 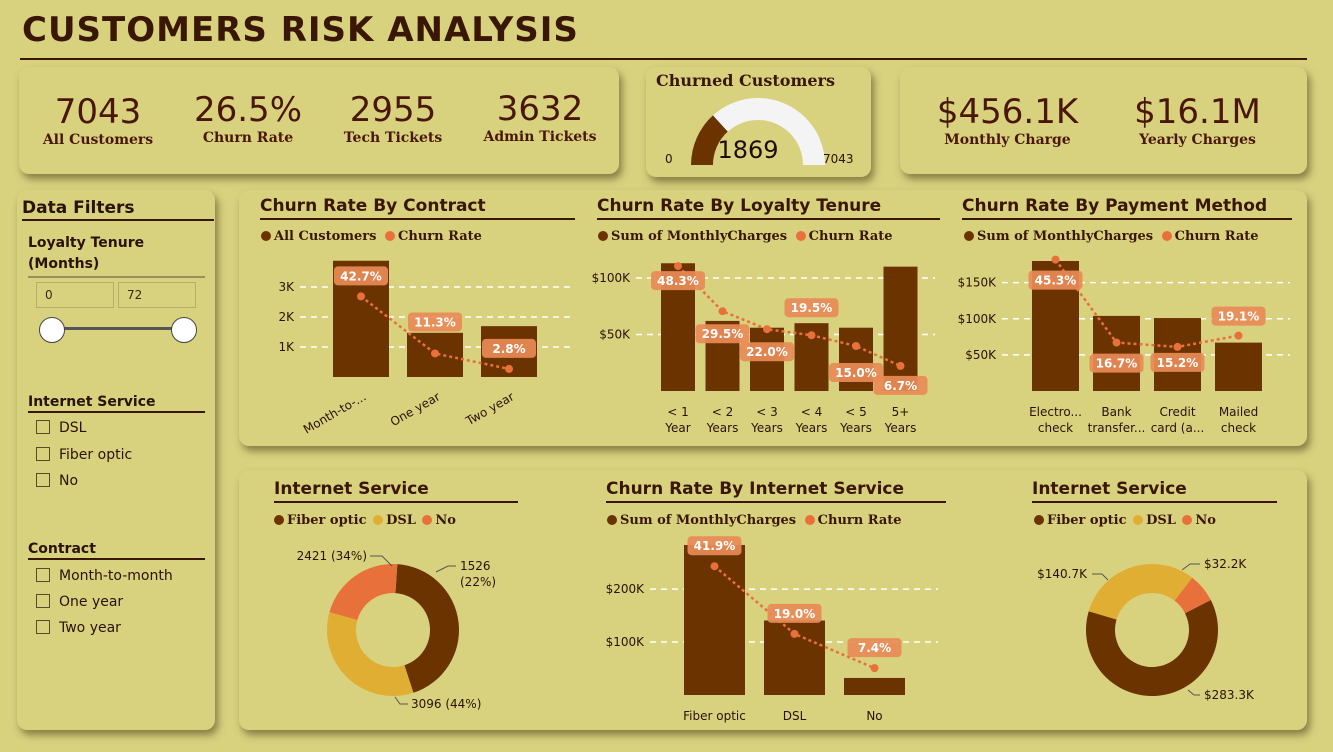 I want to click on slice-label: $140.7K, so click(x=1062, y=574).